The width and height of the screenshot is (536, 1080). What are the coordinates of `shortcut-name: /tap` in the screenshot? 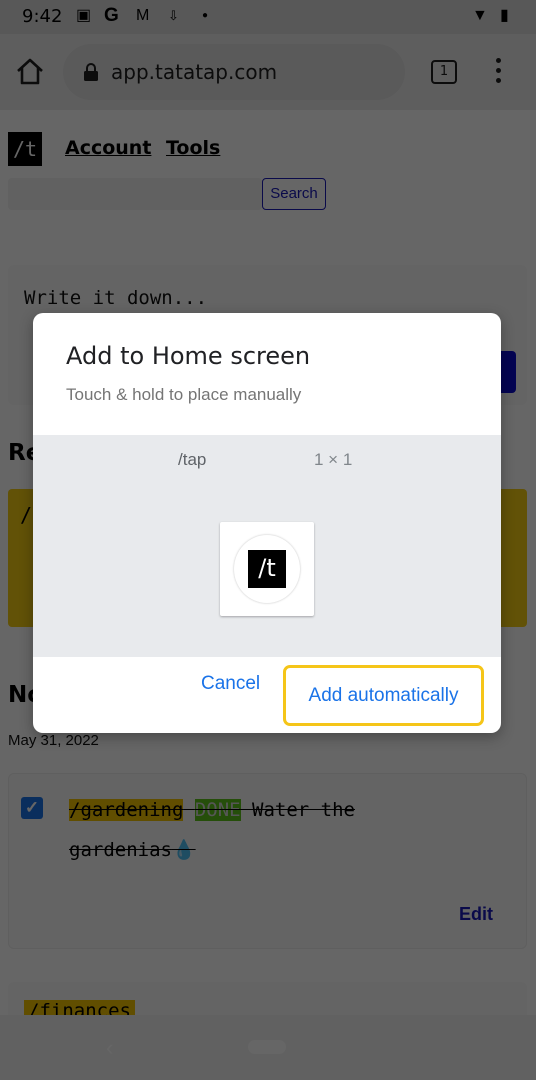 It's located at (192, 459).